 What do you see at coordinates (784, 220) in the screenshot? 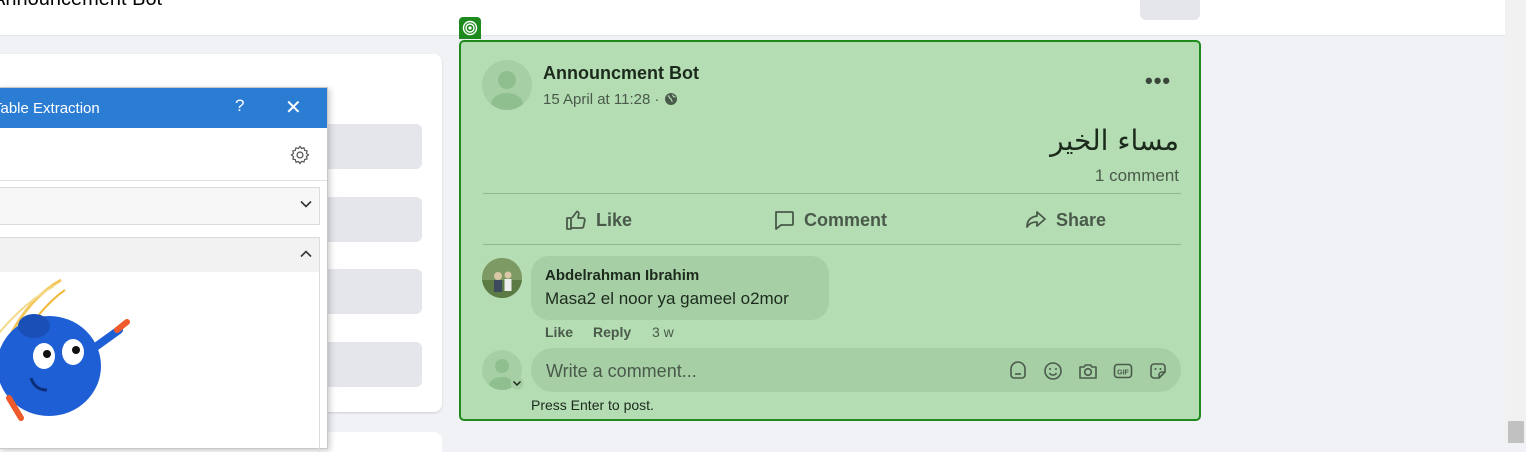
I see `comment-icon` at bounding box center [784, 220].